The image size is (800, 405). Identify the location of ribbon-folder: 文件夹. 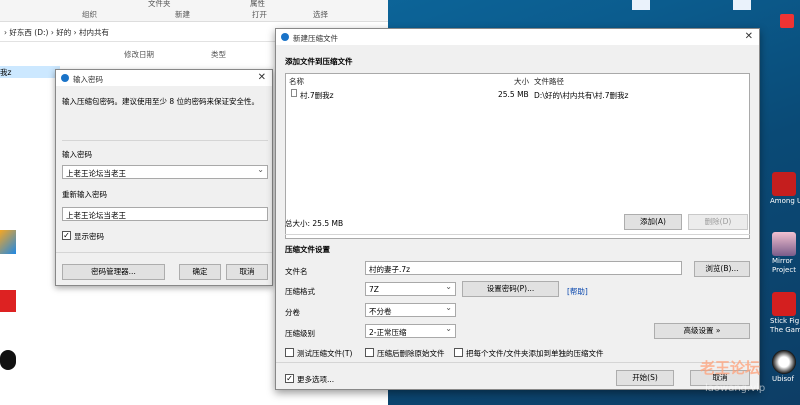
(159, 4).